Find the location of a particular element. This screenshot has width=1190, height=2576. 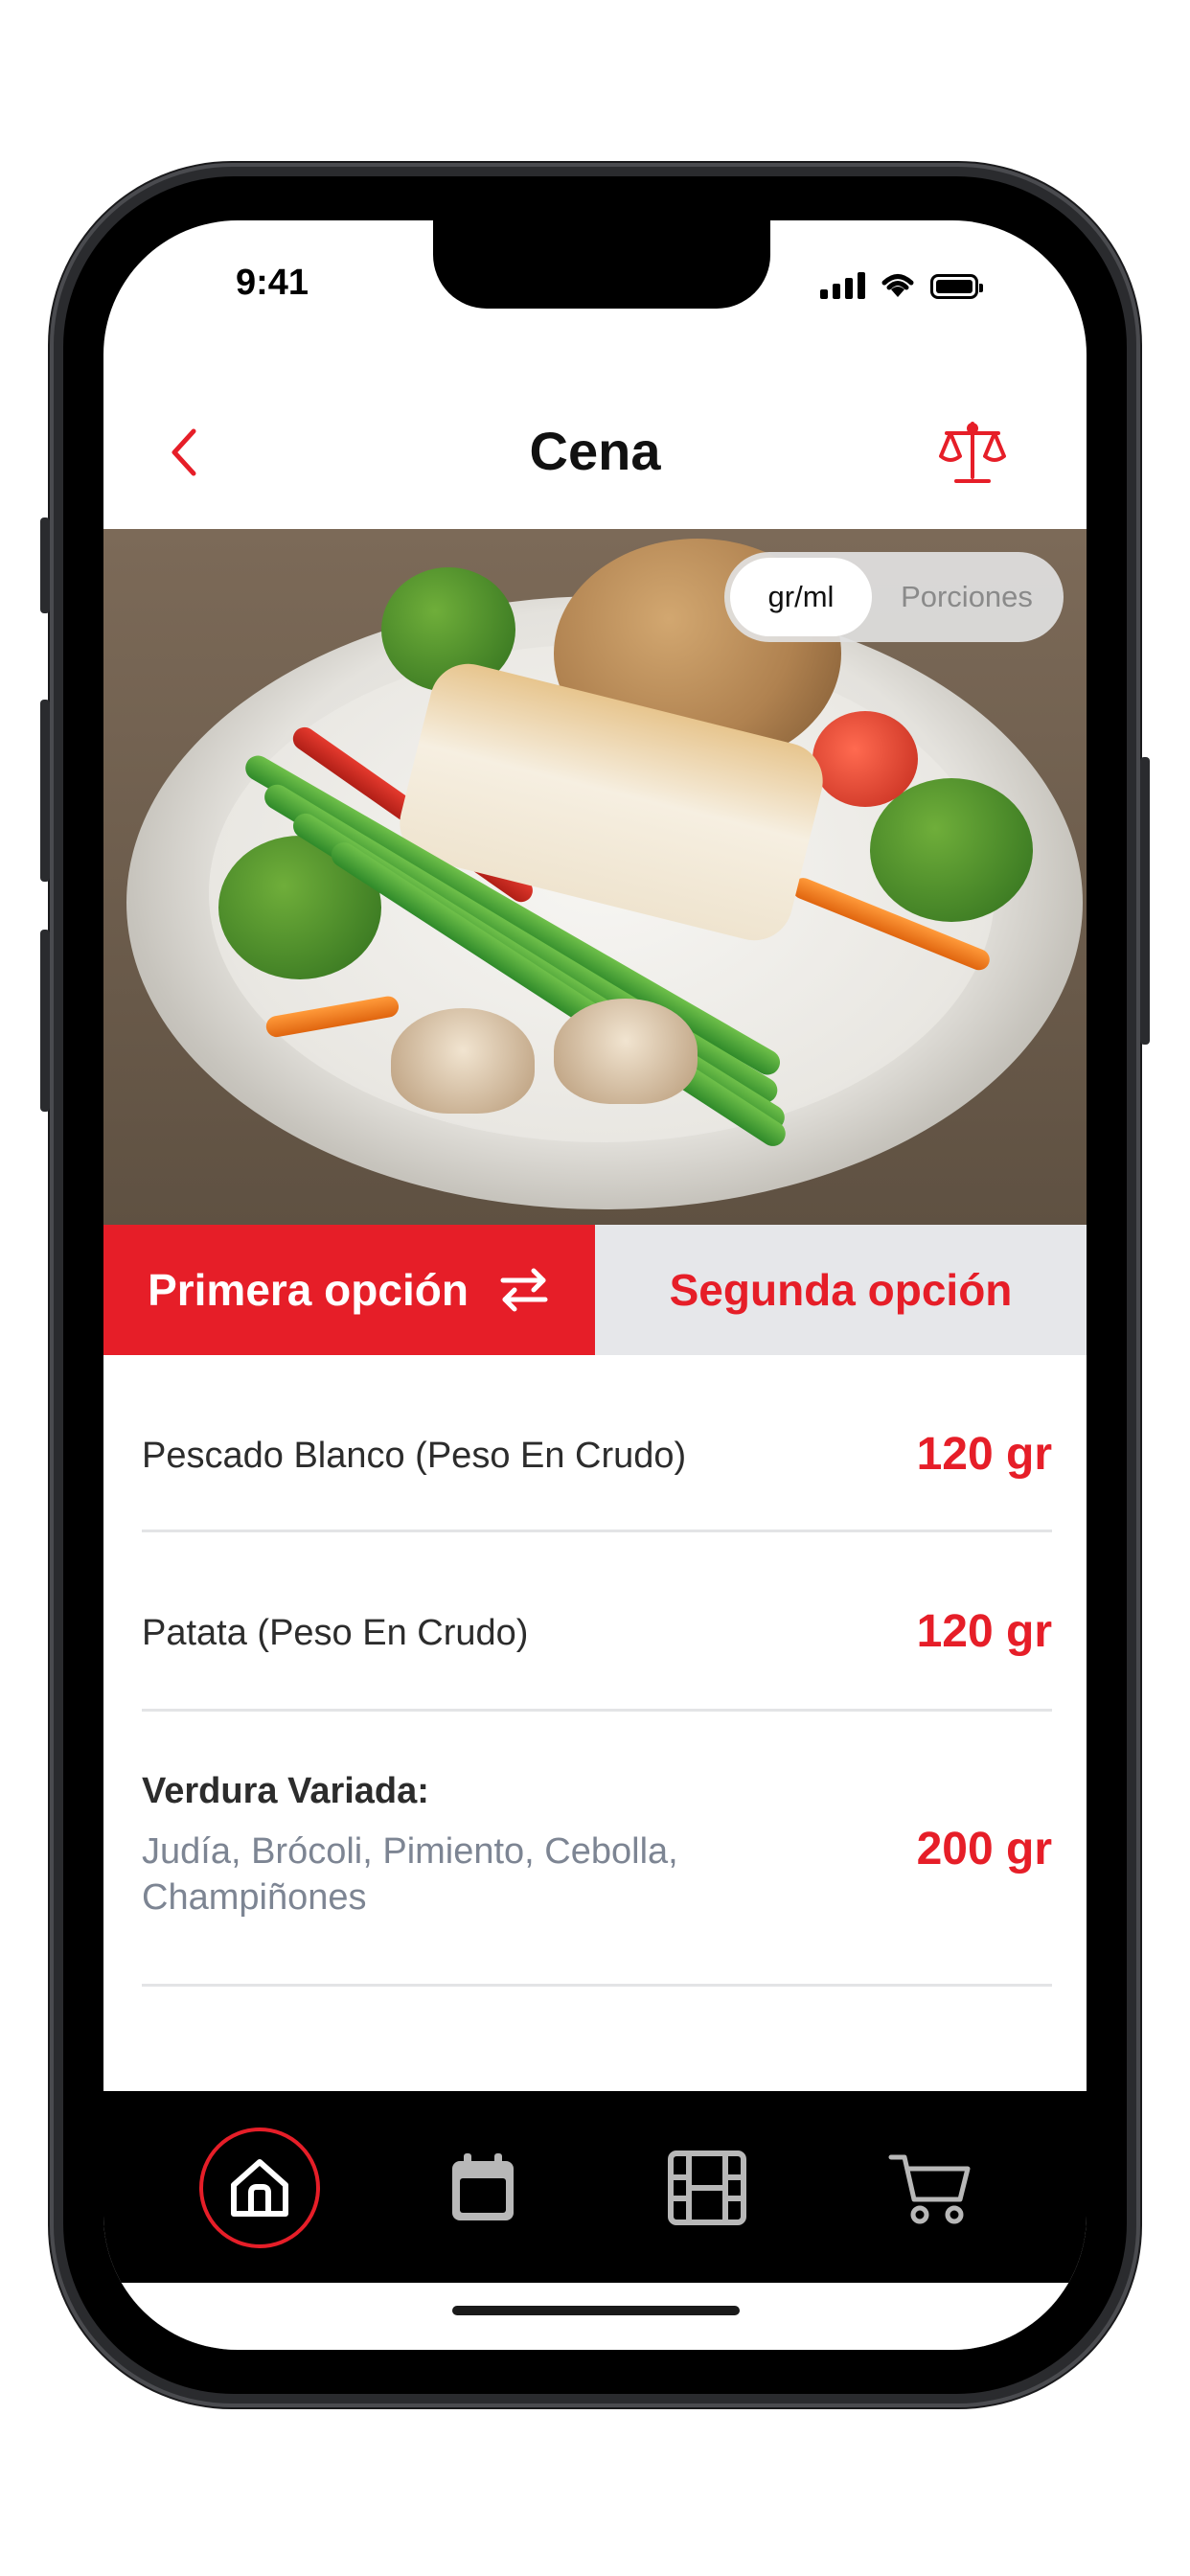

ingredient-quantity: 200 gr is located at coordinates (984, 1849).